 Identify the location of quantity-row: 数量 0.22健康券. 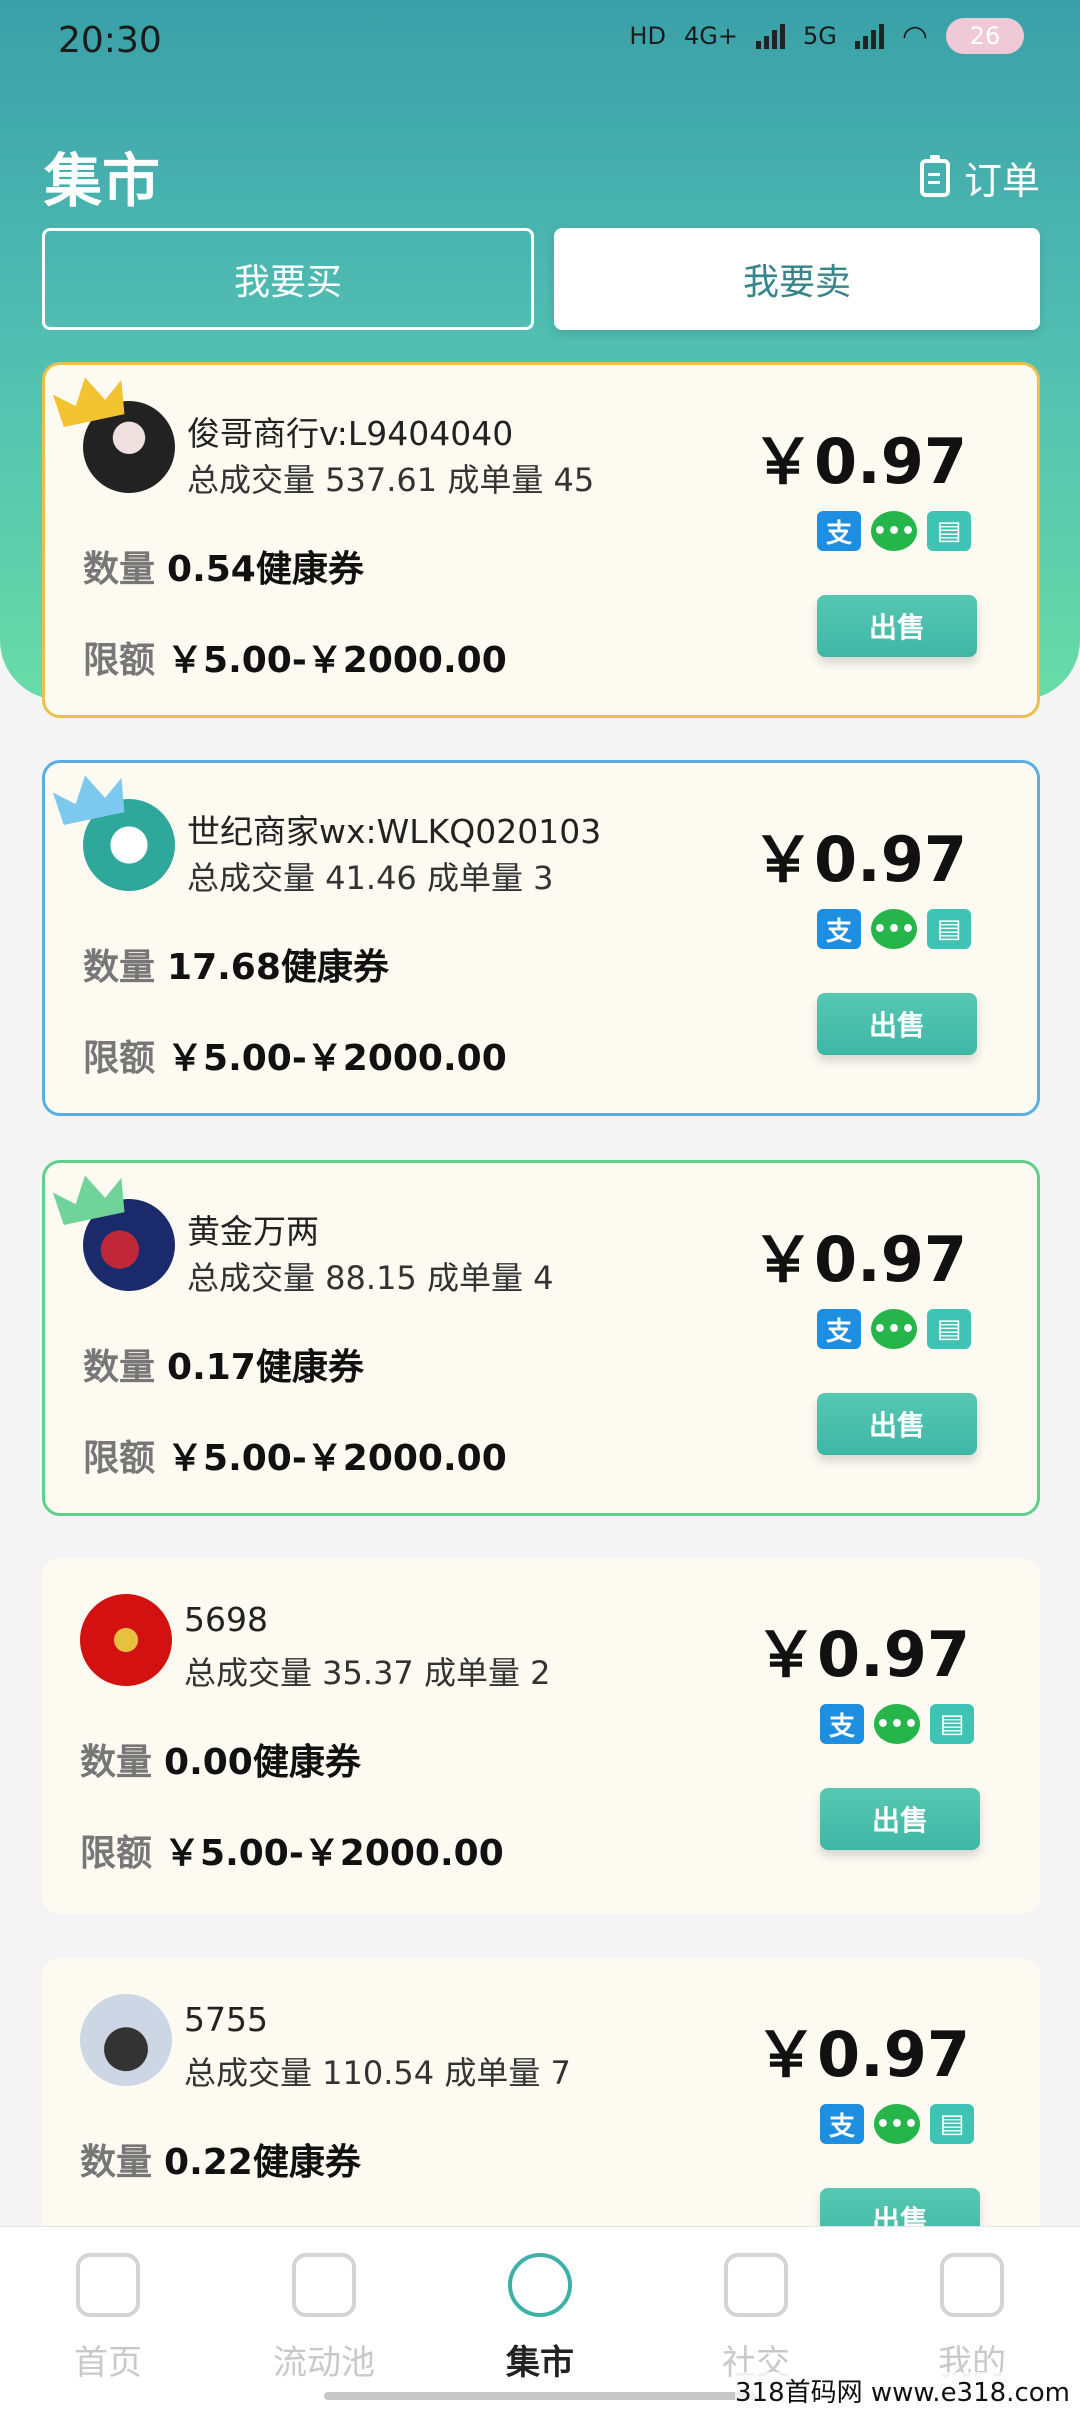
(220, 2159).